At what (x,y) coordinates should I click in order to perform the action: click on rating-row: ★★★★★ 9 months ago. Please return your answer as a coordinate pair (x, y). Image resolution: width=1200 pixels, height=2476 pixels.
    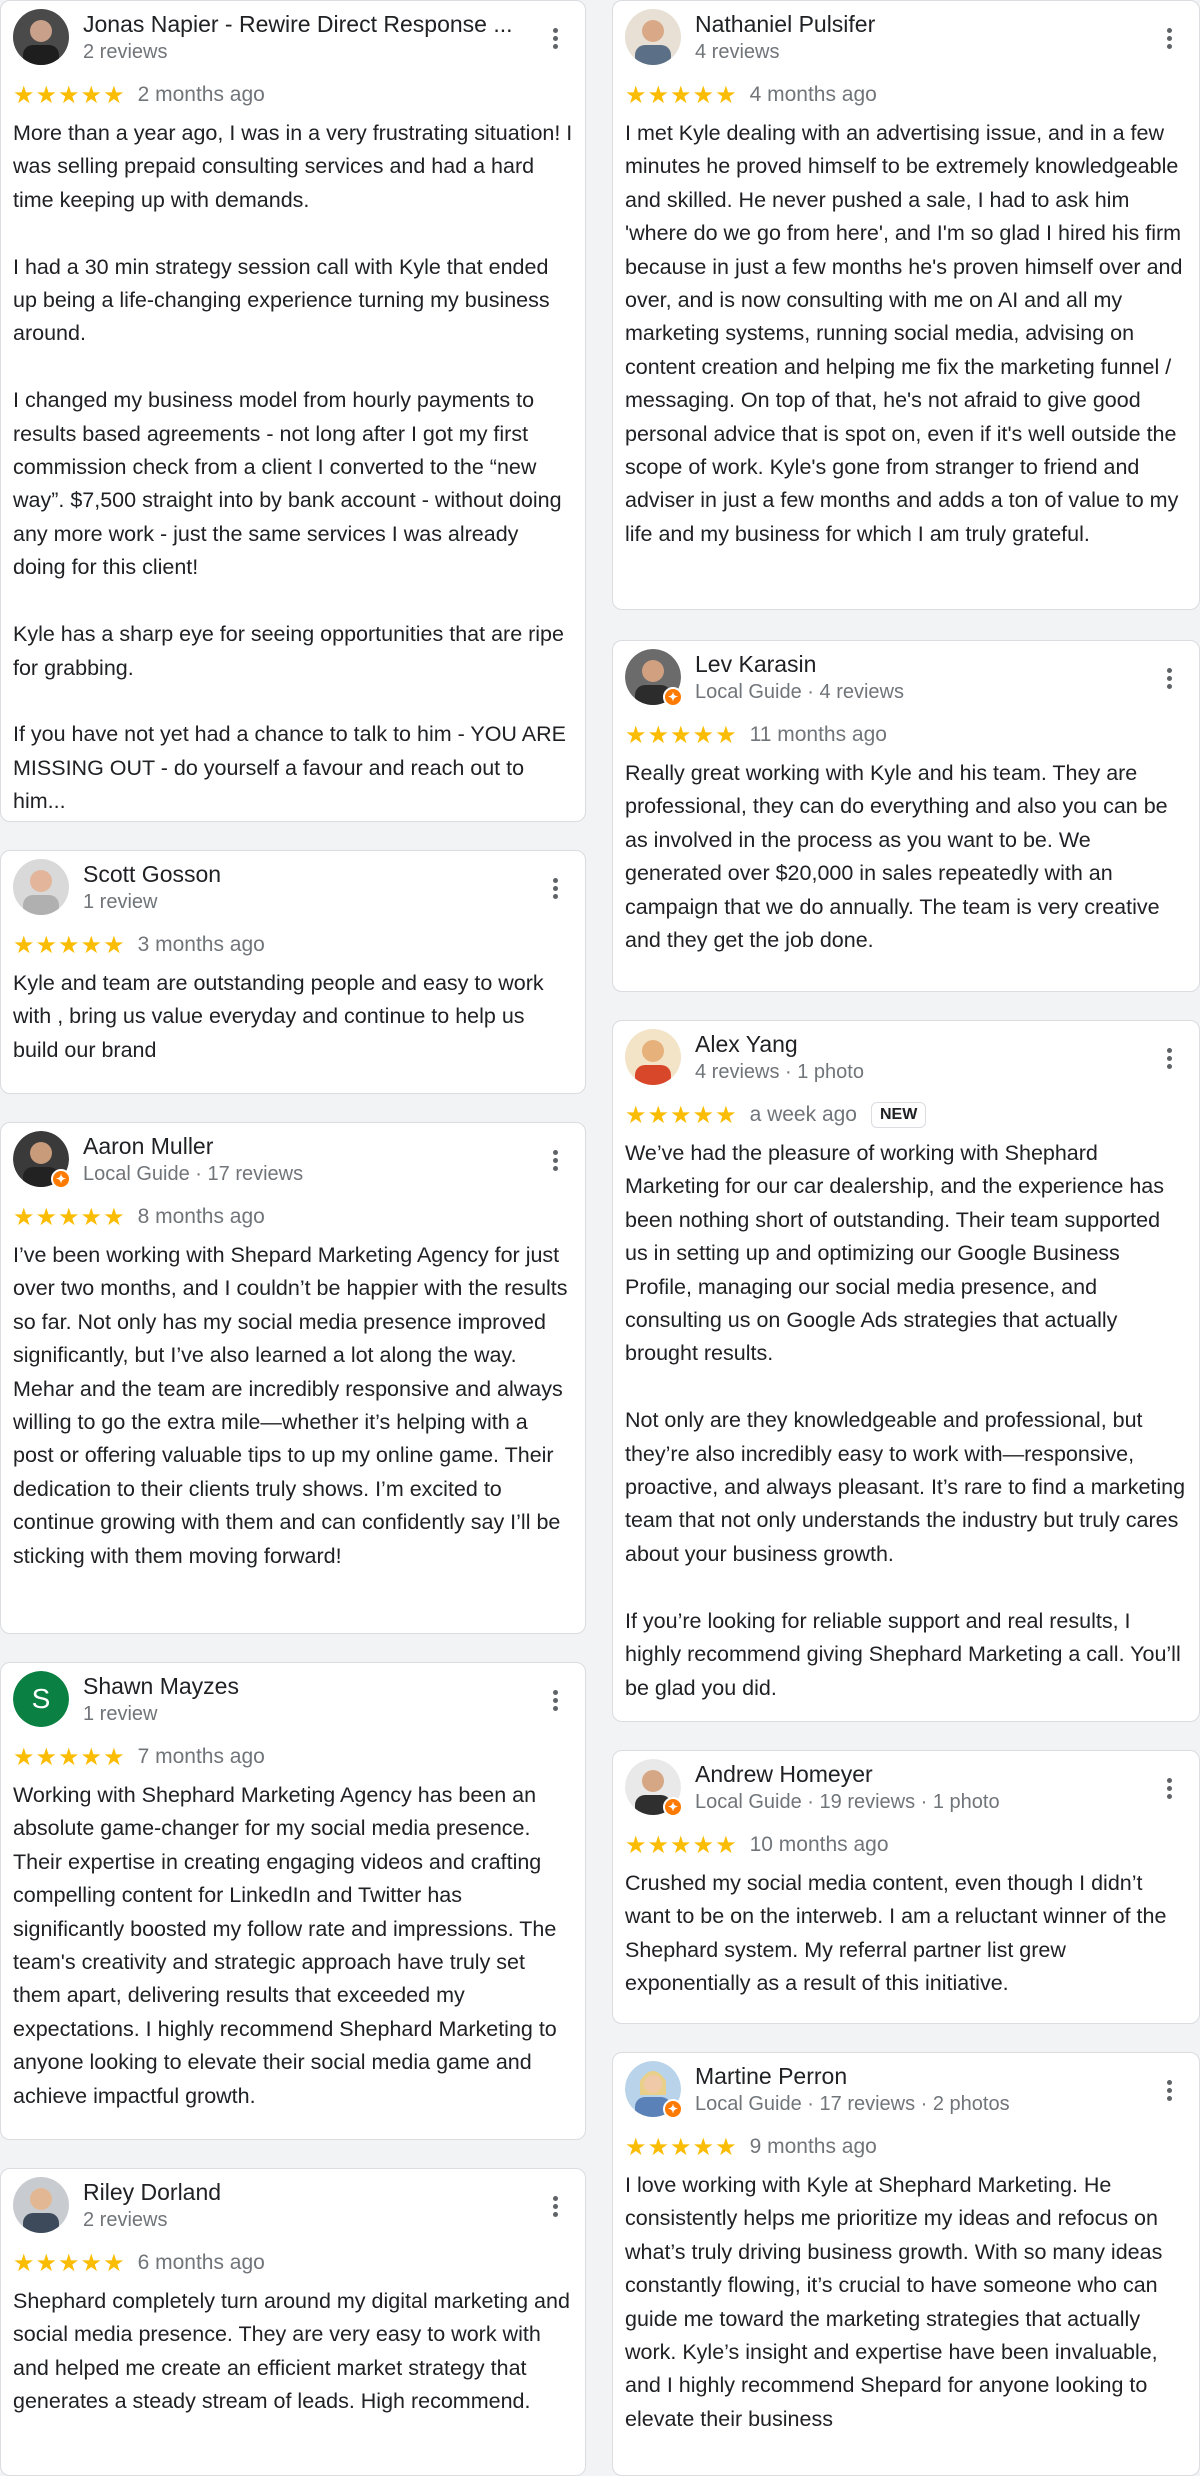
    Looking at the image, I should click on (906, 2147).